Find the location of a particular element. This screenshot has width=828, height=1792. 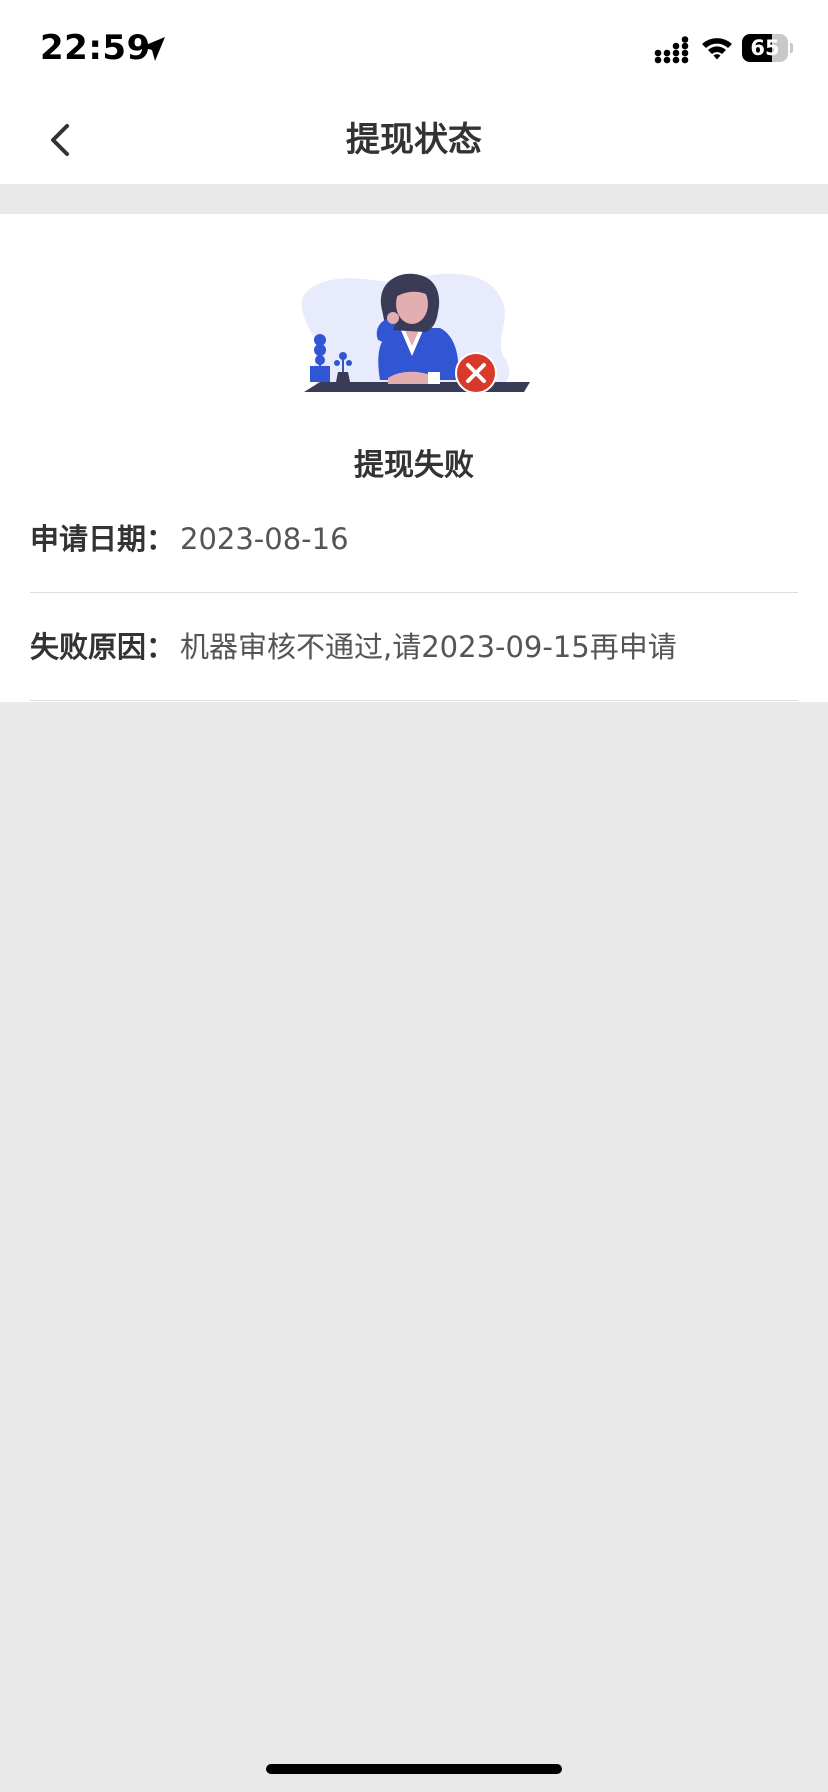

home-indicator is located at coordinates (414, 1769).